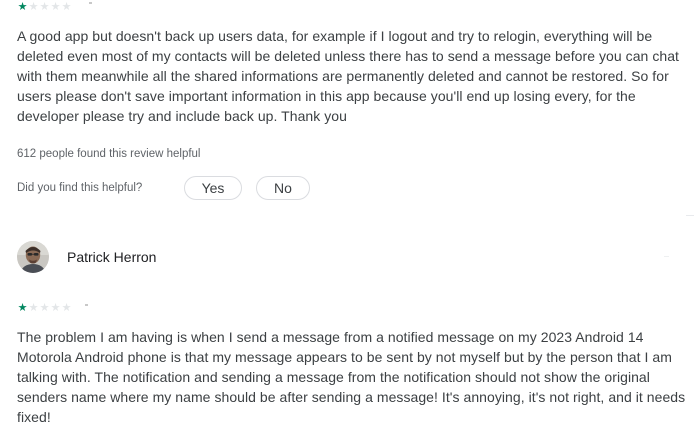 The image size is (700, 439). I want to click on avatar, so click(33, 257).